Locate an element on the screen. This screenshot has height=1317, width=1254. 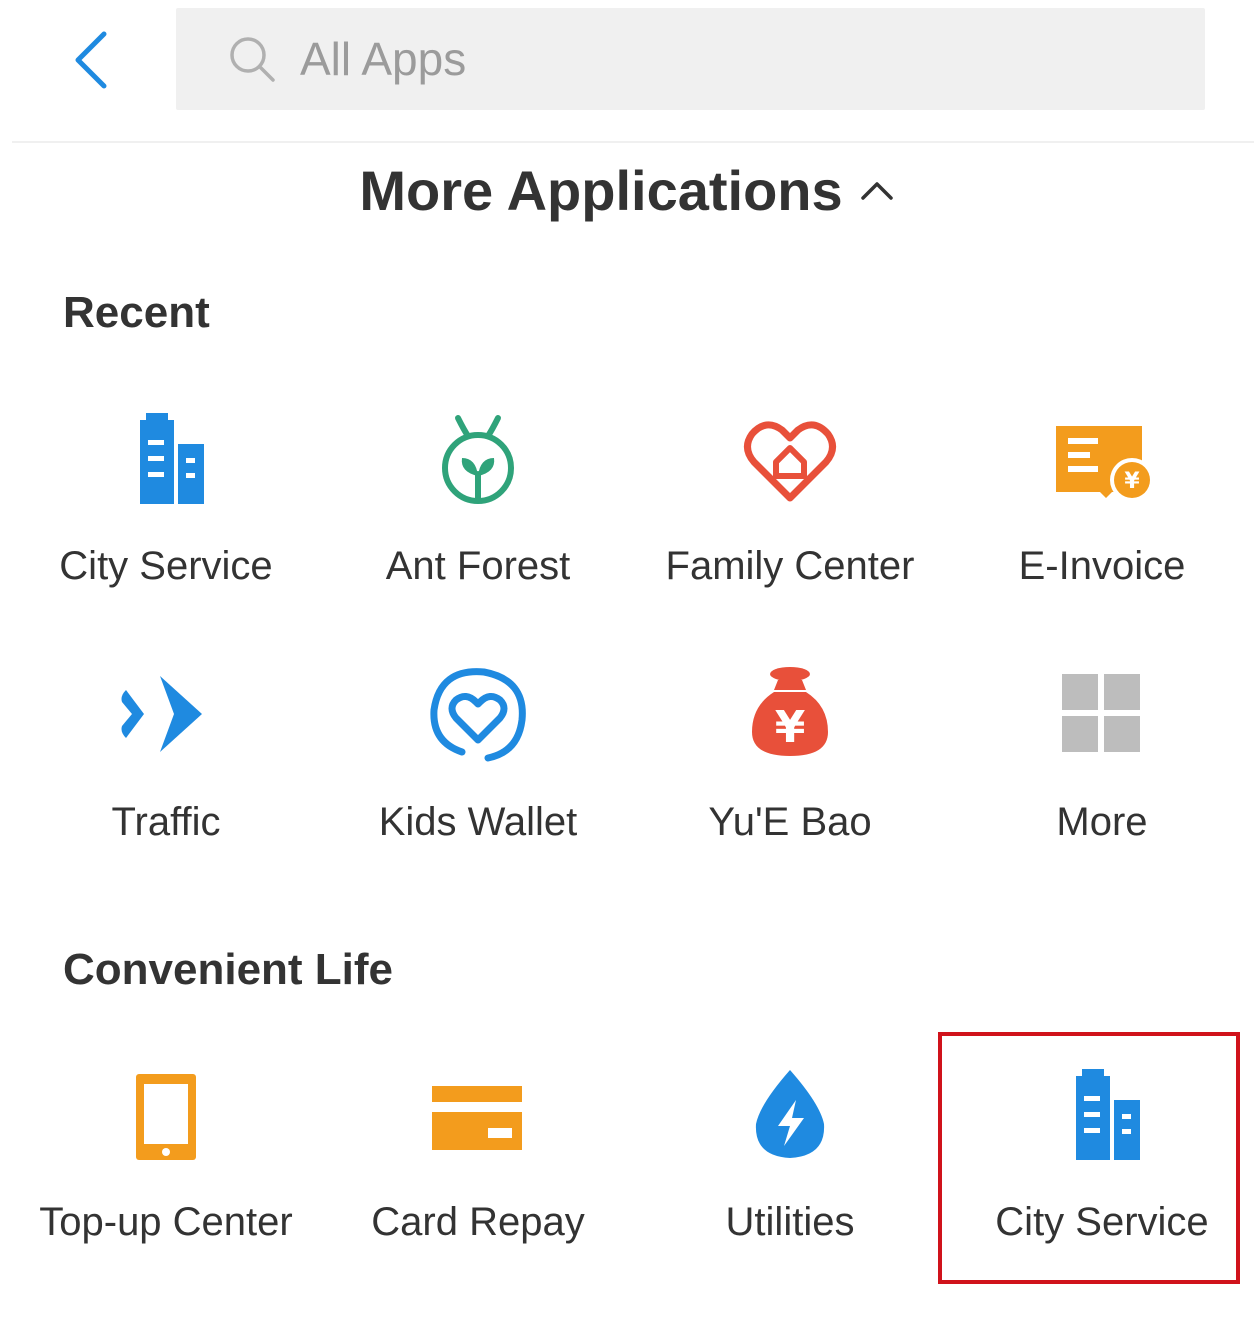
back-button is located at coordinates (92, 60).